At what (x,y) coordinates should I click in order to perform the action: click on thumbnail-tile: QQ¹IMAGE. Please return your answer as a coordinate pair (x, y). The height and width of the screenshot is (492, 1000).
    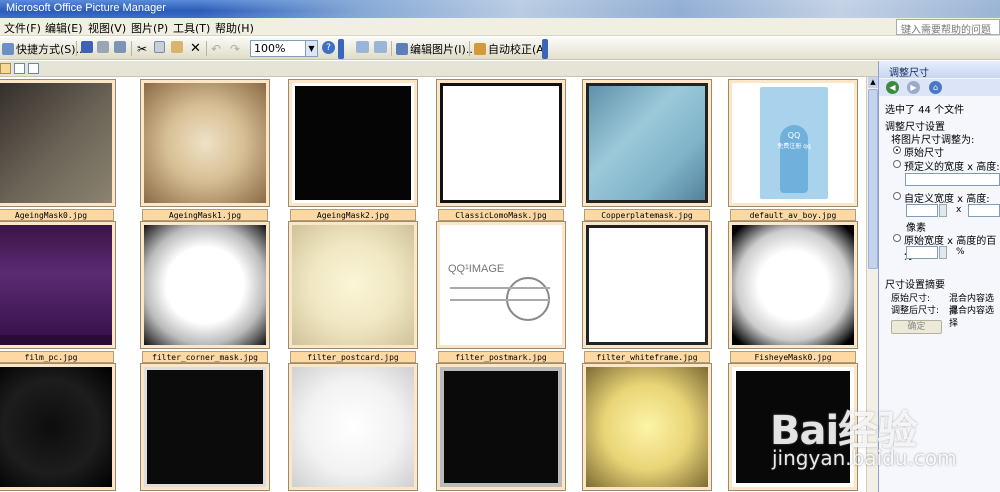
    Looking at the image, I should click on (501, 285).